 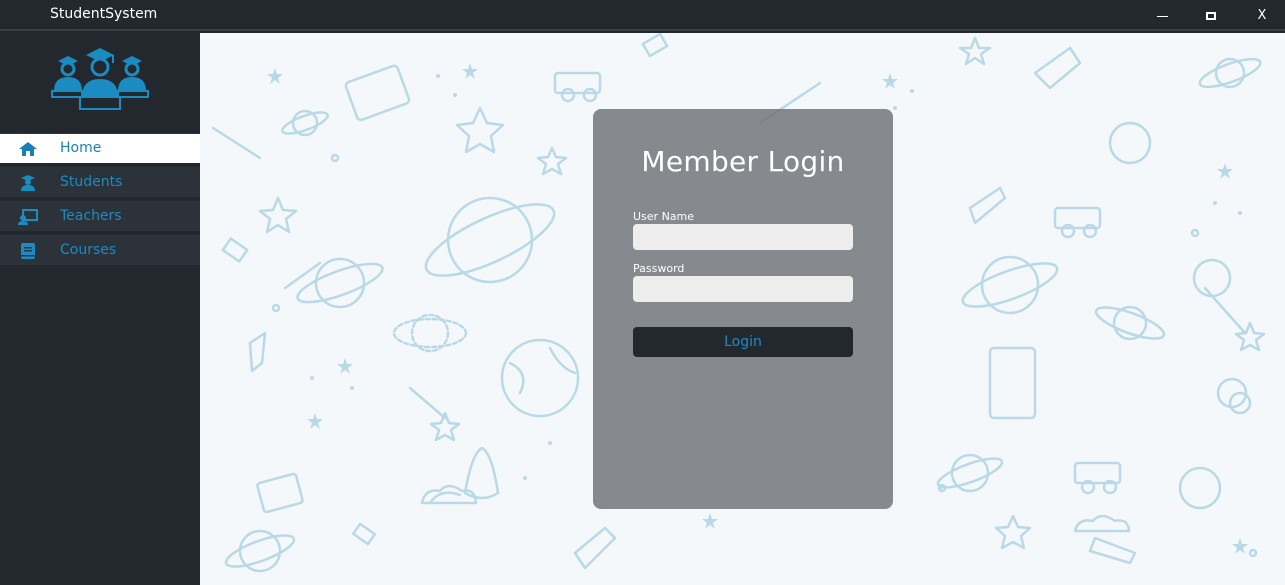 What do you see at coordinates (100, 309) in the screenshot?
I see `sidebar: Home Students Teachers Courses` at bounding box center [100, 309].